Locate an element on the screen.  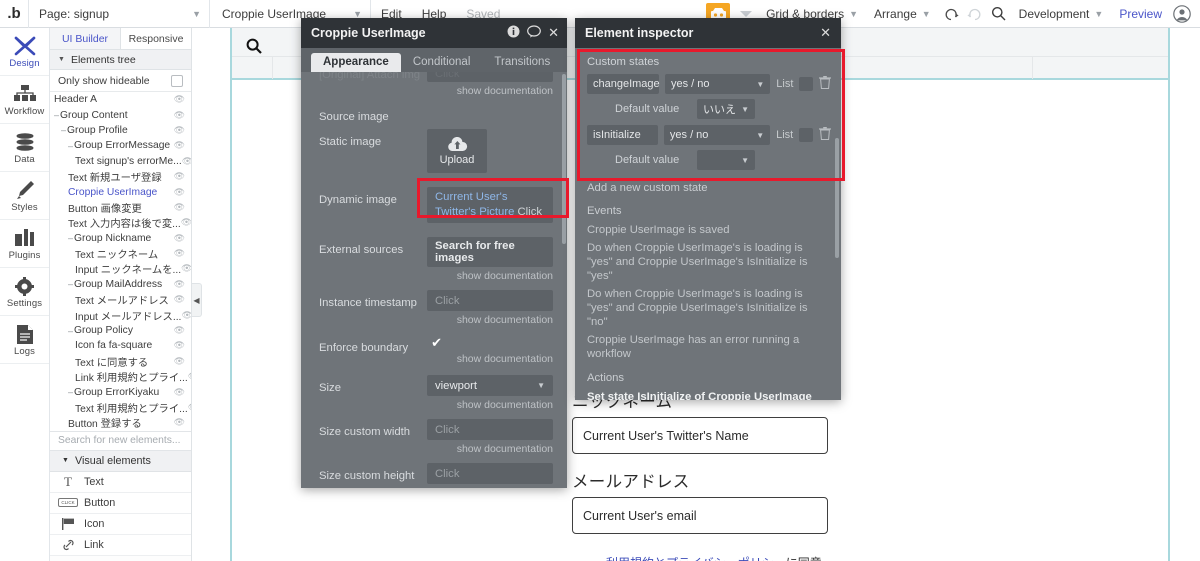
nav-item-settings: Settings is located at coordinates (24, 292).